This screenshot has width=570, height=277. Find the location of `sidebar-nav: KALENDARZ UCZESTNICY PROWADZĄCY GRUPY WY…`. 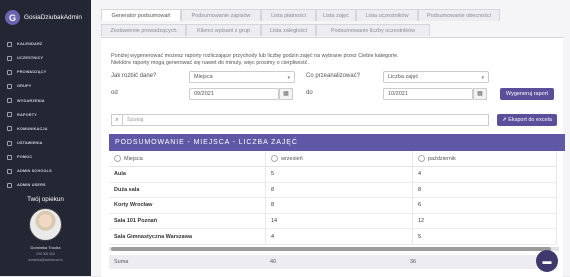

sidebar-nav: KALENDARZ UCZESTNICY PROWADZĄCY GRUPY WY… is located at coordinates (45, 115).